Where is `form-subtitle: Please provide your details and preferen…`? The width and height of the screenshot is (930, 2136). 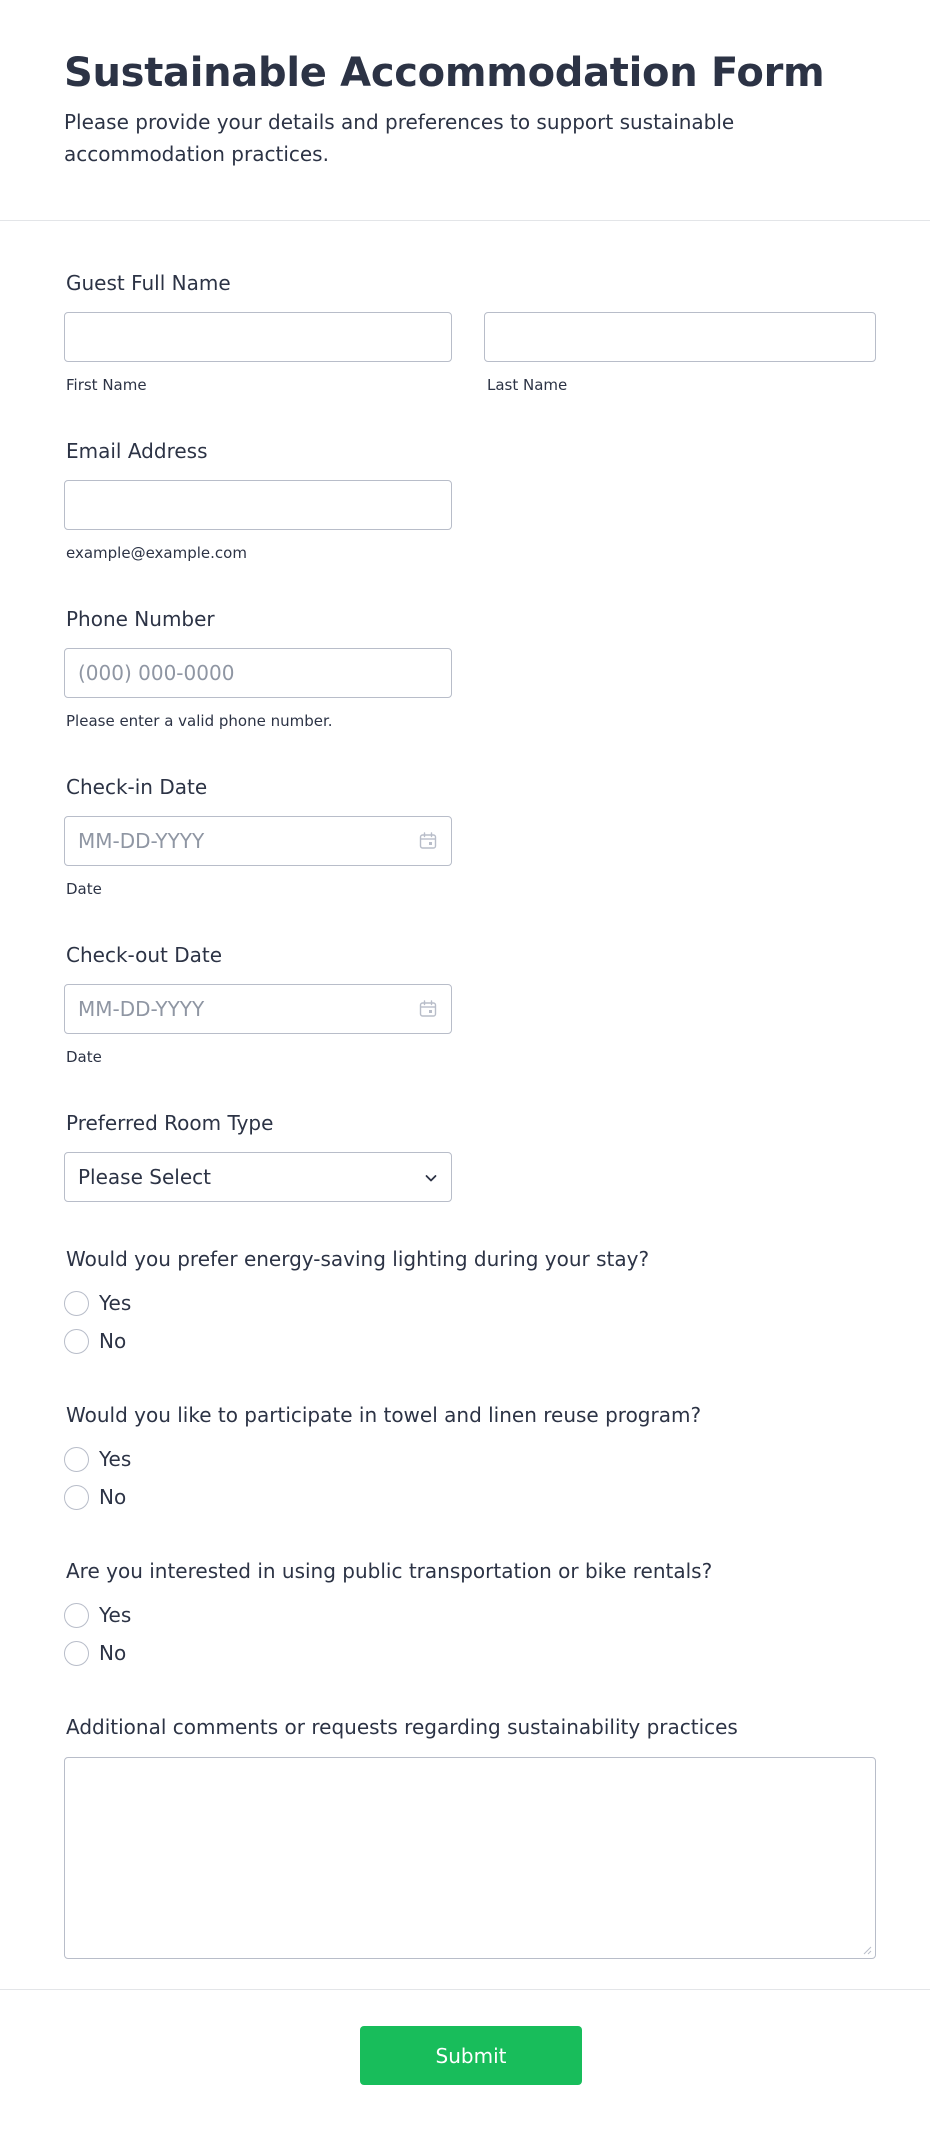
form-subtitle: Please provide your details and preferen… is located at coordinates (399, 138).